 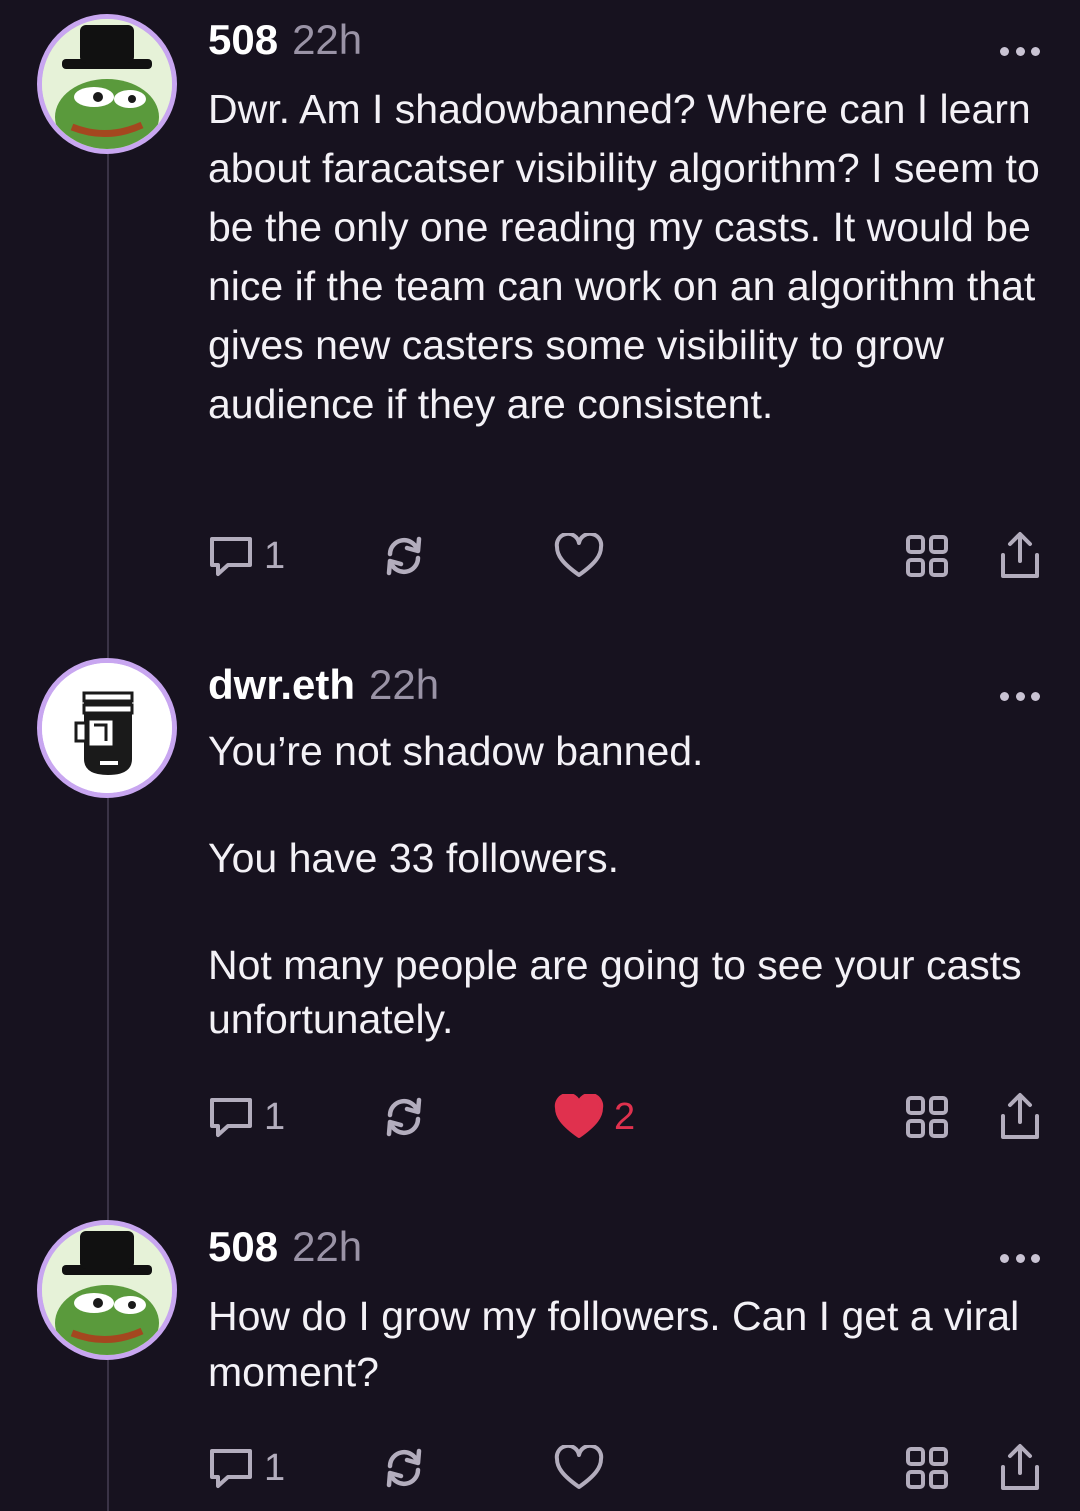 I want to click on dwr-avatar-icon, so click(x=107, y=728).